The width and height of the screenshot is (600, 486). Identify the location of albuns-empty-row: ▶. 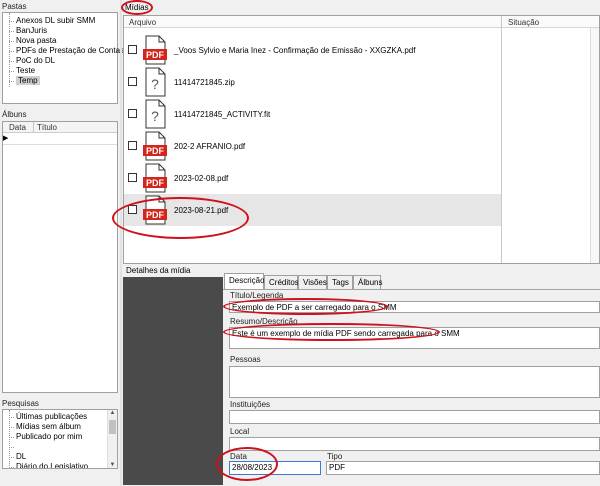
(60, 139).